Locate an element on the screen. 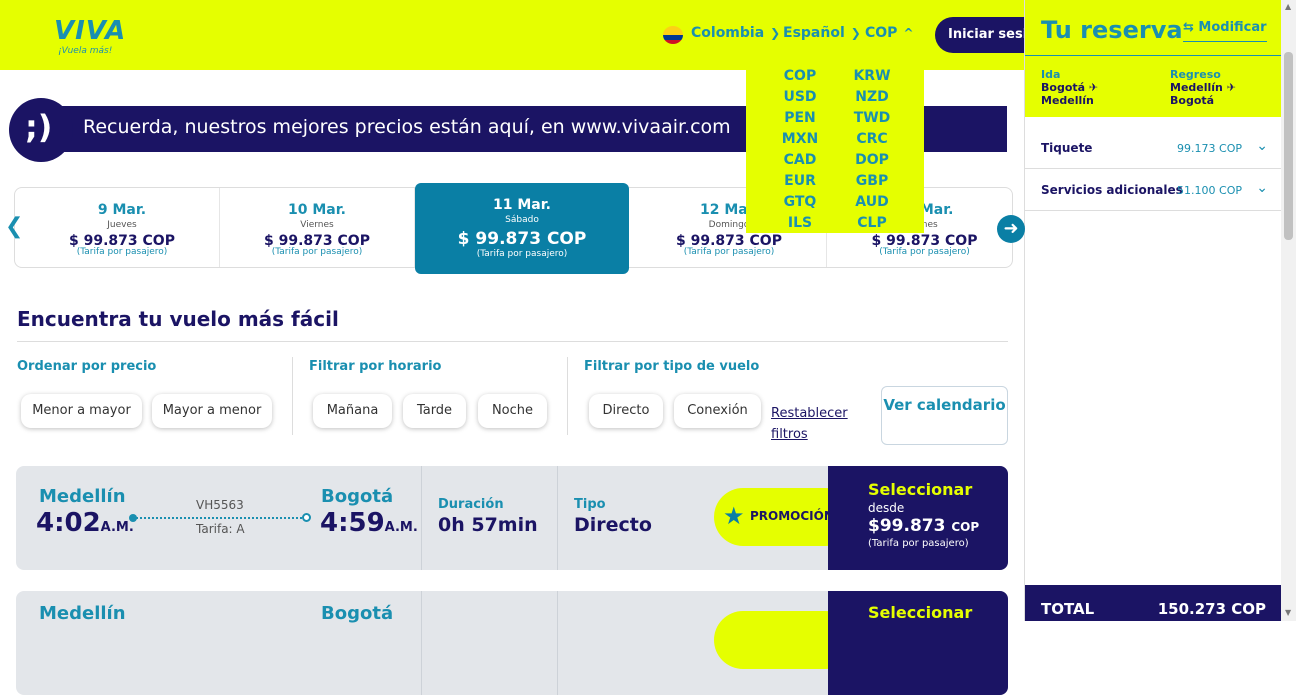 The image size is (1296, 695). scroll-down-icon: ▼ is located at coordinates (1288, 612).